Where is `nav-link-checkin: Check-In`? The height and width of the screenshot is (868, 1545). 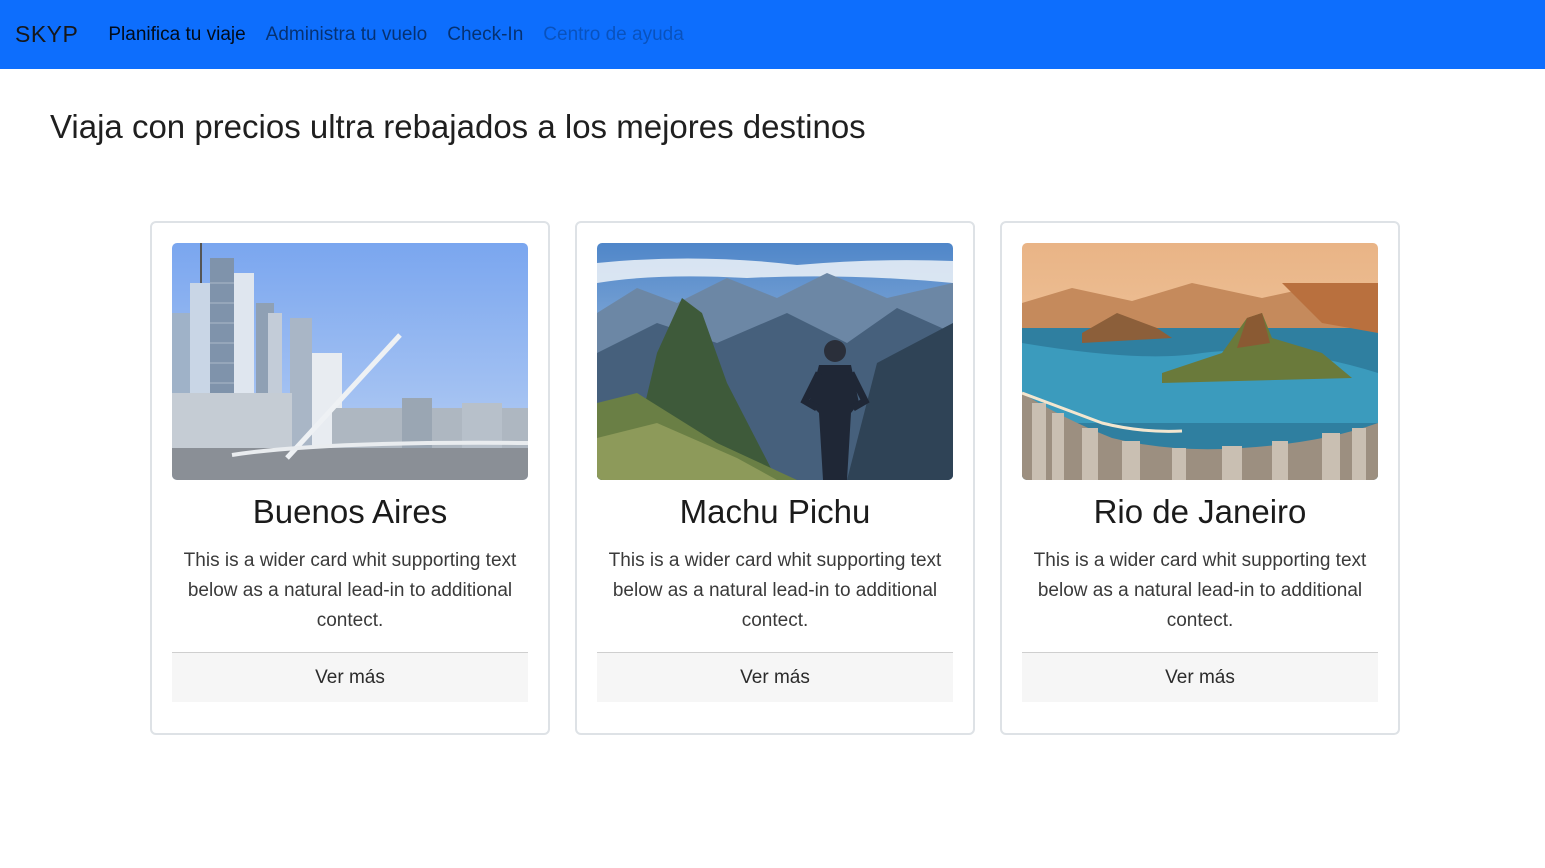
nav-link-checkin: Check-In is located at coordinates (485, 35).